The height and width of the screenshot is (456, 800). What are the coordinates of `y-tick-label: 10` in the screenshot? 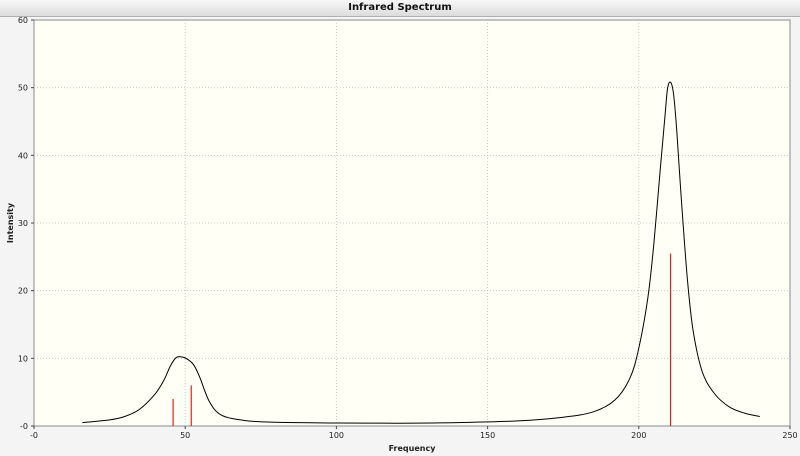 It's located at (23, 358).